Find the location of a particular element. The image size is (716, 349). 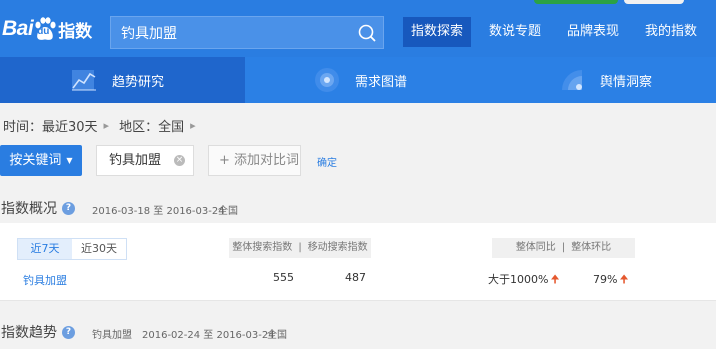

baidu-paw-icon: du is located at coordinates (45, 29).